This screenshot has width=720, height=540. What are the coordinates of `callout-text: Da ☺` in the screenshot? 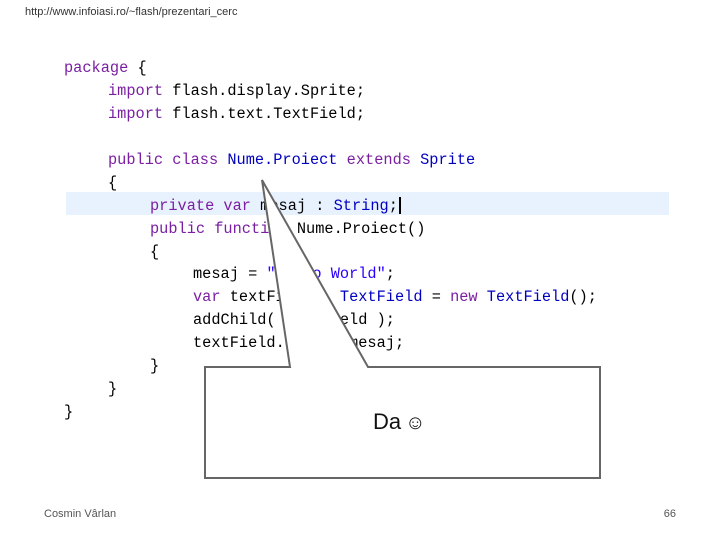 It's located at (399, 422).